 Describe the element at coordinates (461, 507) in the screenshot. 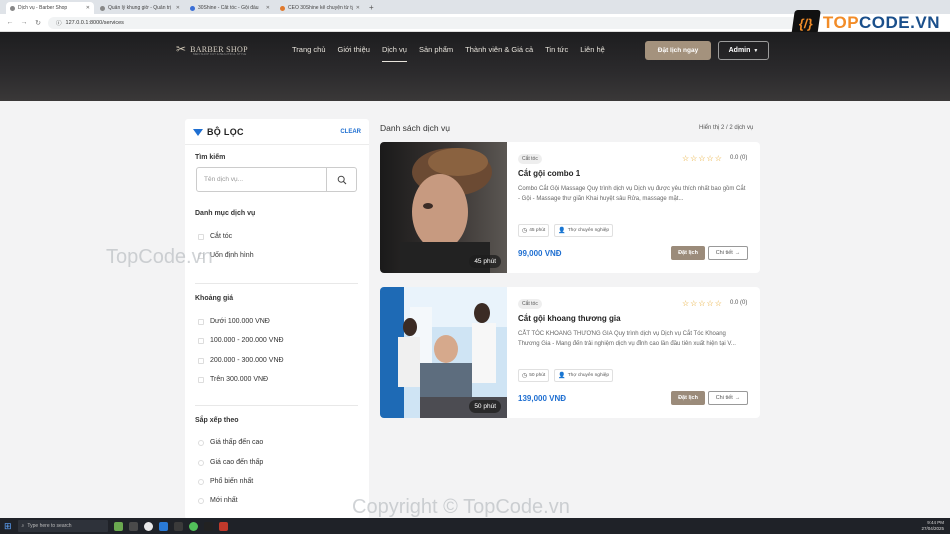

I see `watermark-copyright: Copyright © TopCode.vn` at that location.